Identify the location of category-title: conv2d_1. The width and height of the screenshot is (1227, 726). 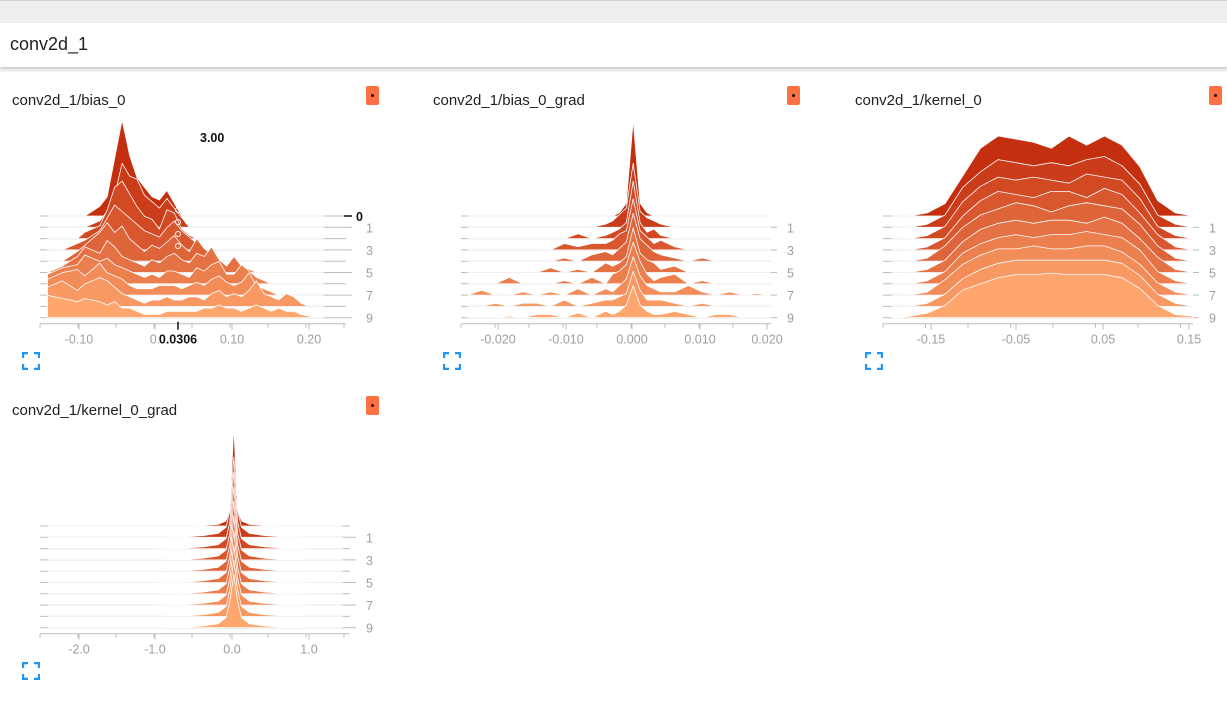
(49, 44).